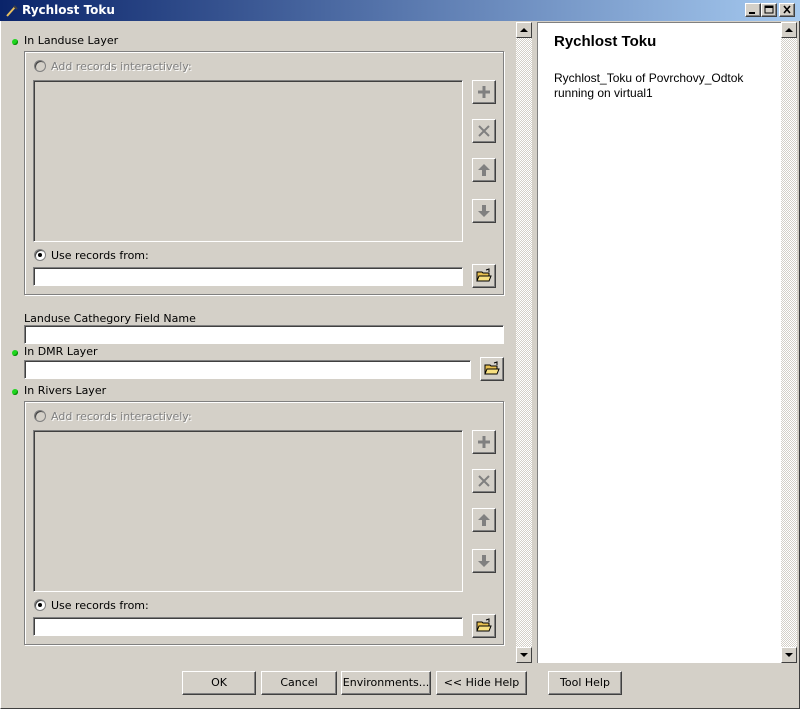 The width and height of the screenshot is (800, 709). I want to click on landuse-layer-label: In Landuse Layer, so click(71, 40).